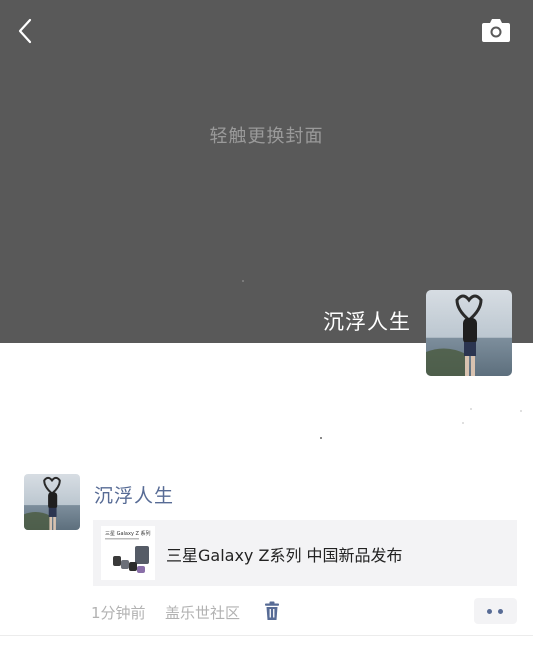 The width and height of the screenshot is (533, 650). Describe the element at coordinates (266, 135) in the screenshot. I see `change-cover-hint: 轻触更换封面` at that location.